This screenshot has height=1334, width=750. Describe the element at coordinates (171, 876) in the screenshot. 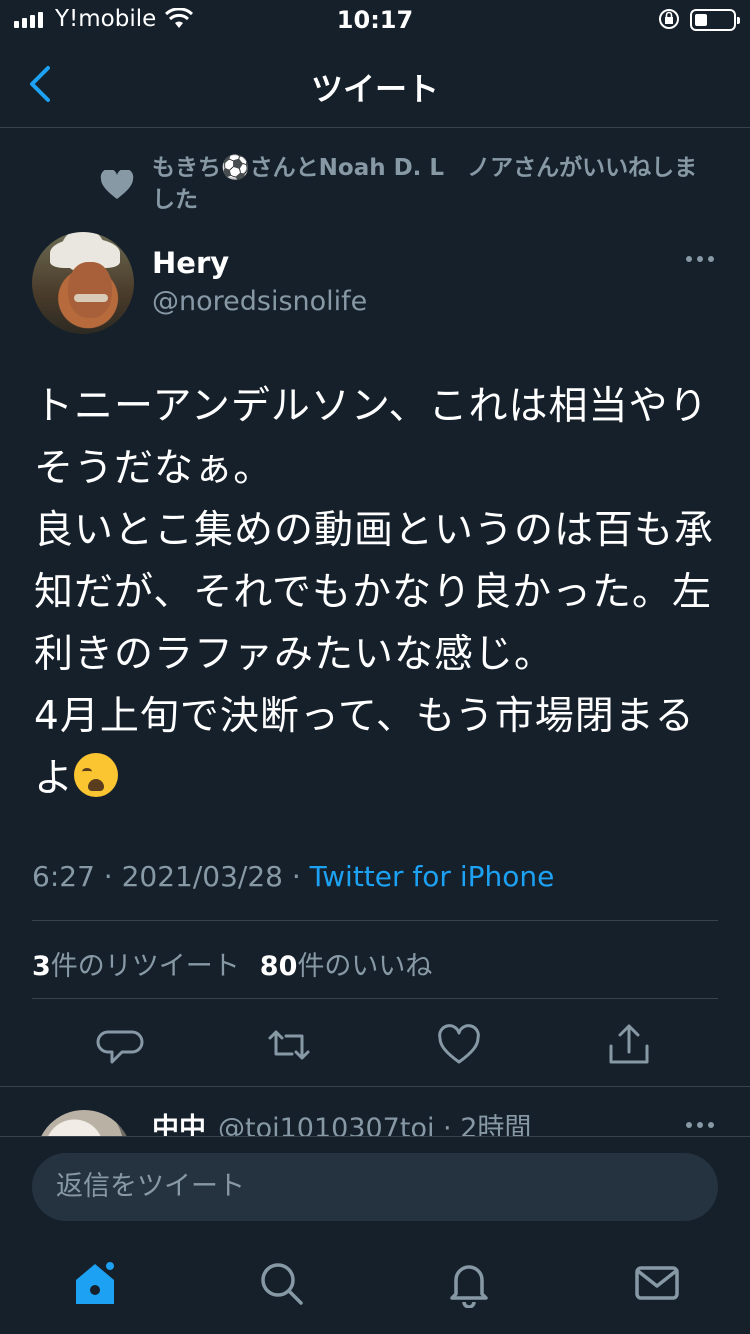

I see `tweet-timestamp: 6:27 · 2021/03/28 ·` at that location.